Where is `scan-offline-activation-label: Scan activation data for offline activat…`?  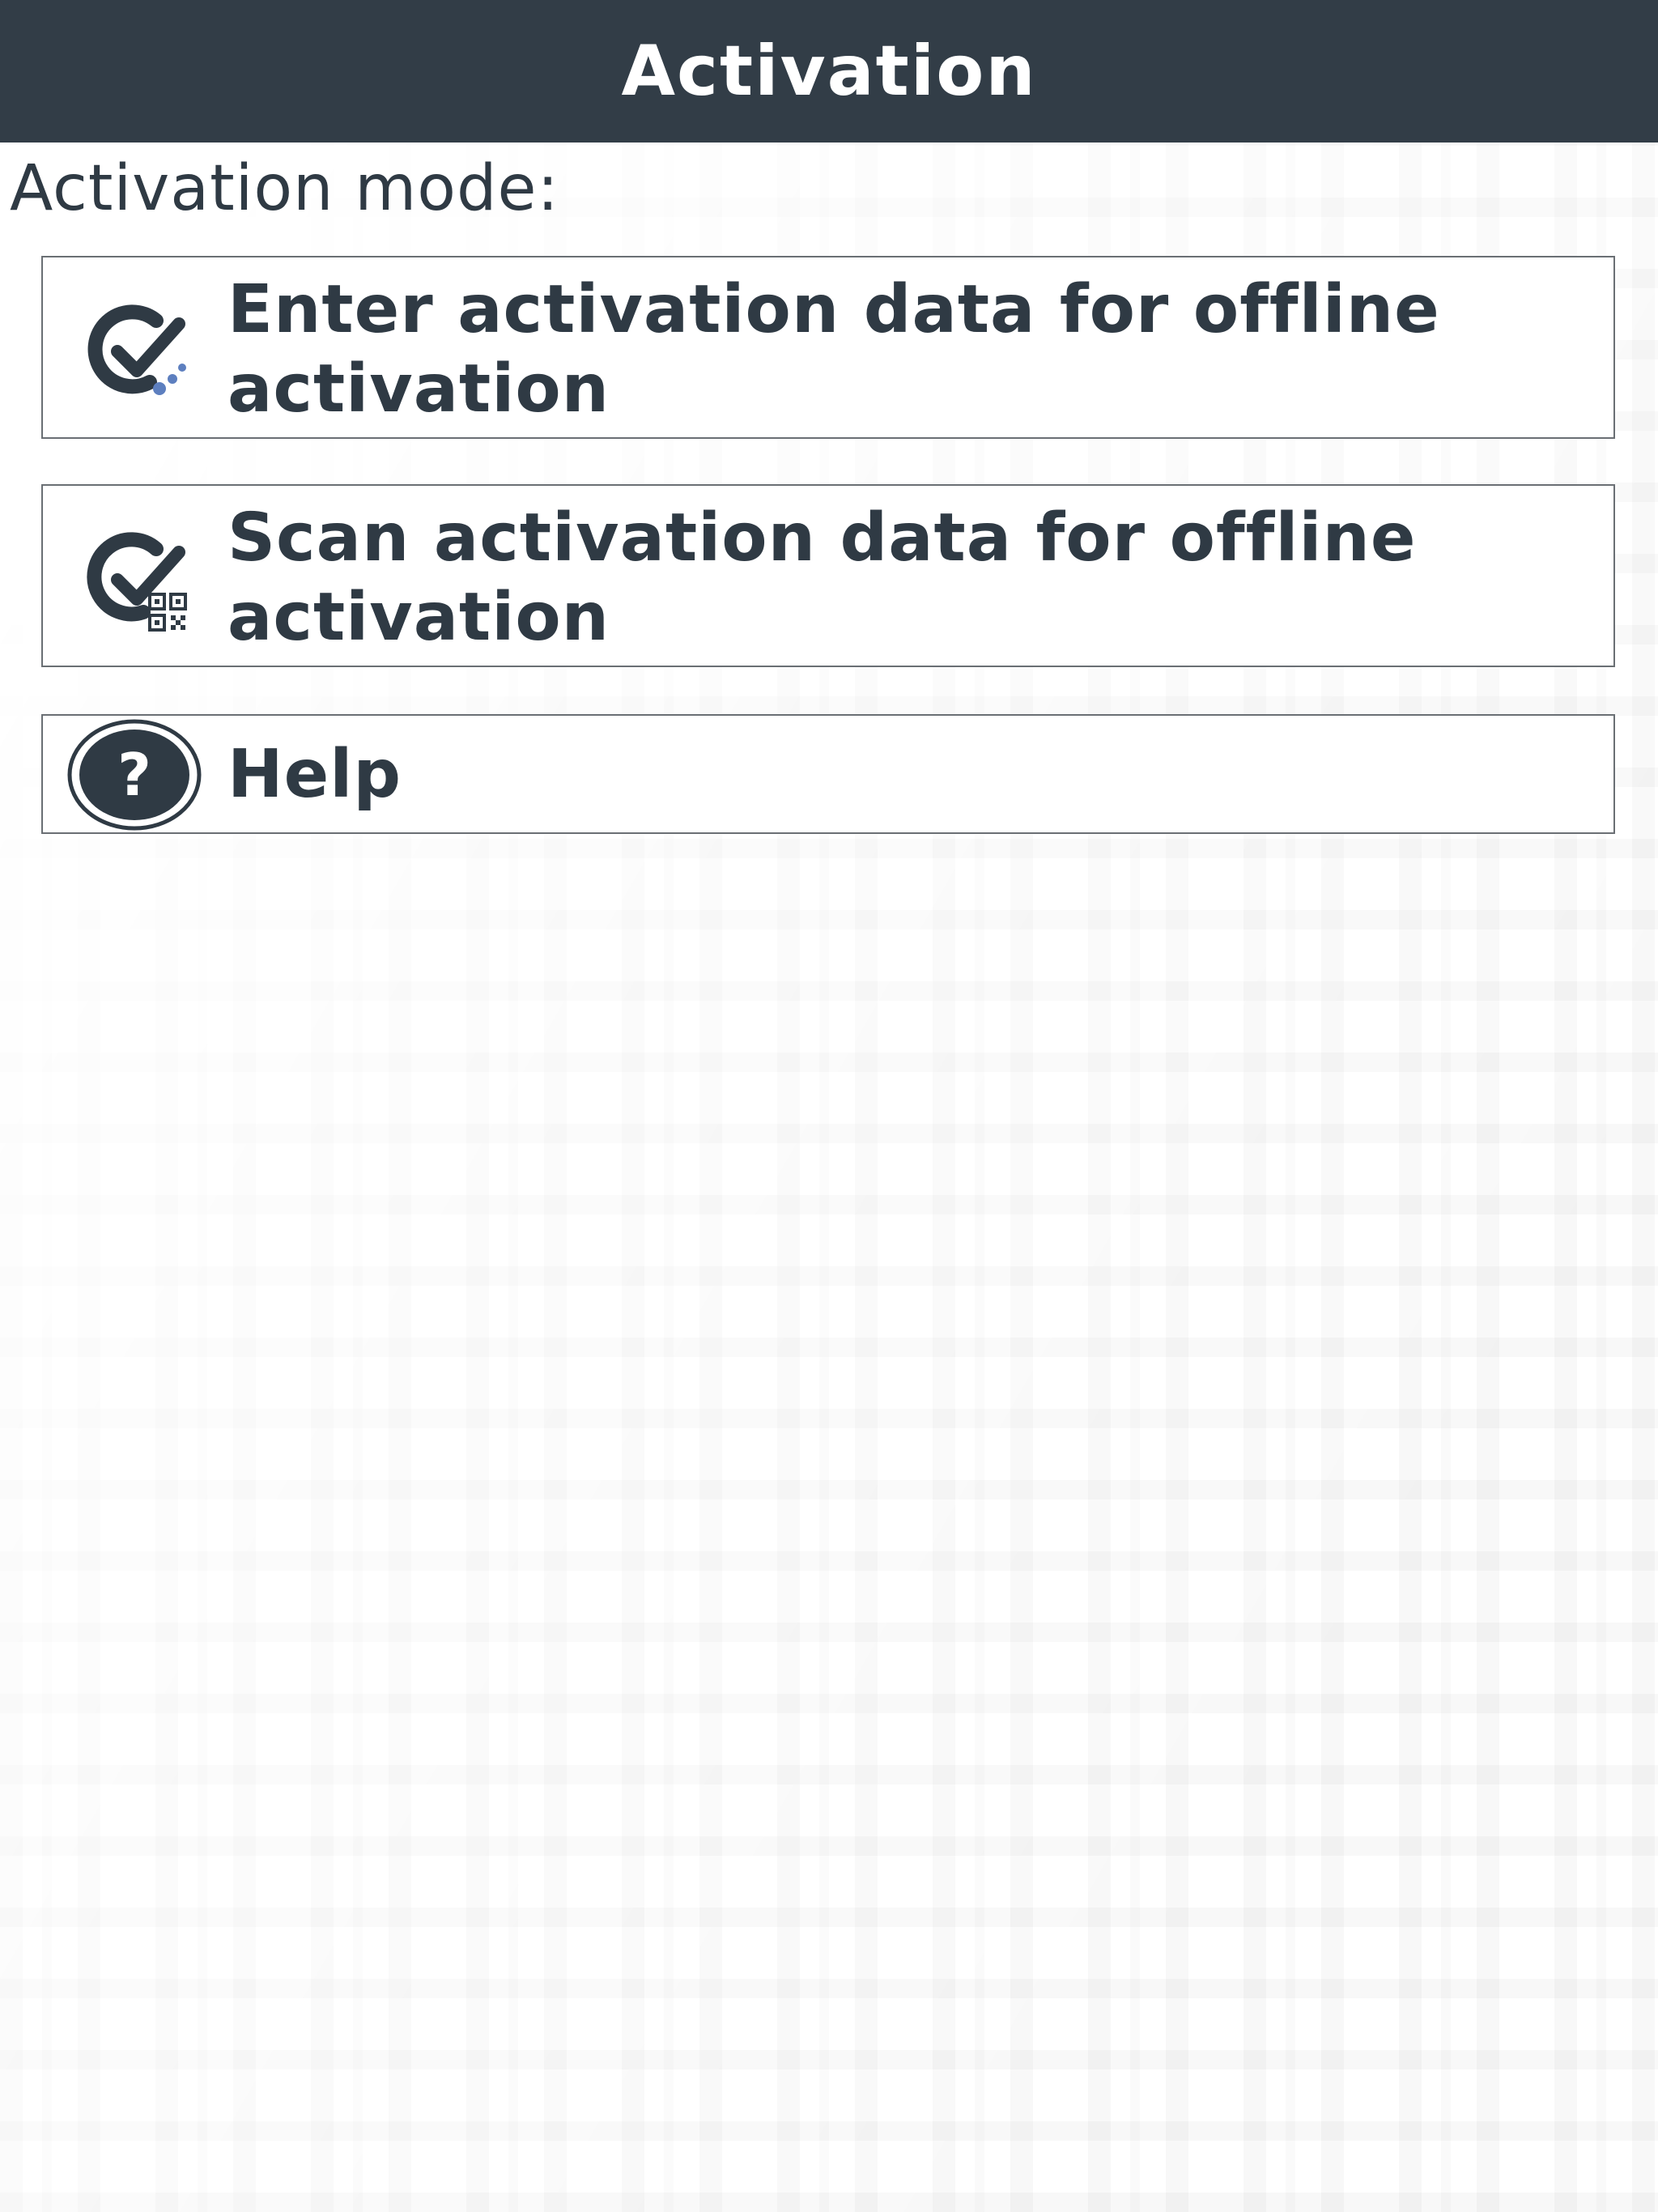
scan-offline-activation-label: Scan activation data for offline activat… is located at coordinates (822, 578).